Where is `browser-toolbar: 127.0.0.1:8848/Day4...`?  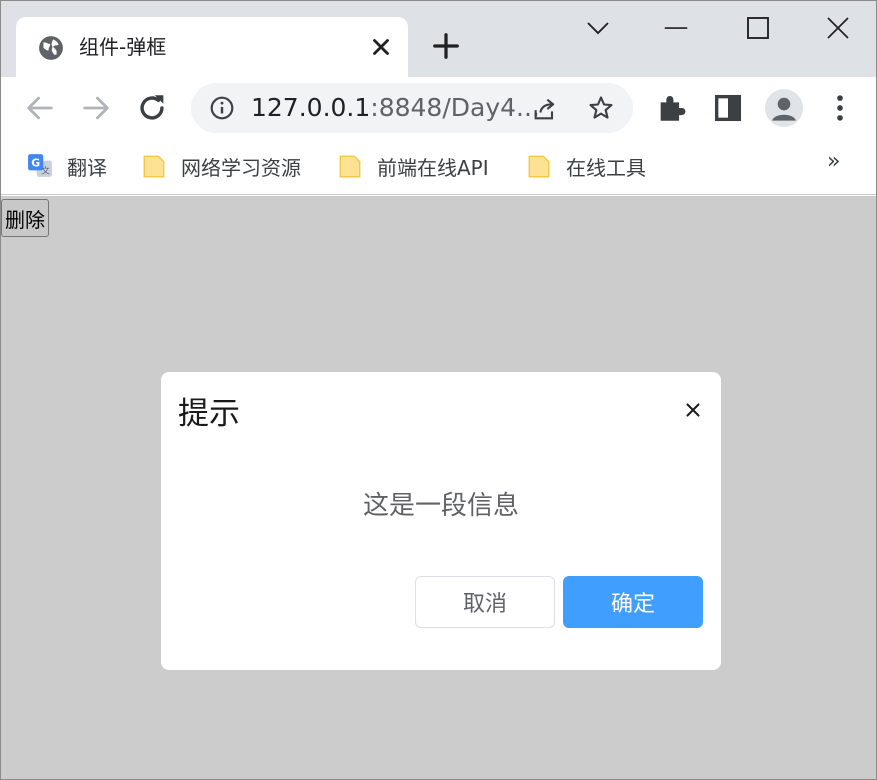 browser-toolbar: 127.0.0.1:8848/Day4... is located at coordinates (438, 108).